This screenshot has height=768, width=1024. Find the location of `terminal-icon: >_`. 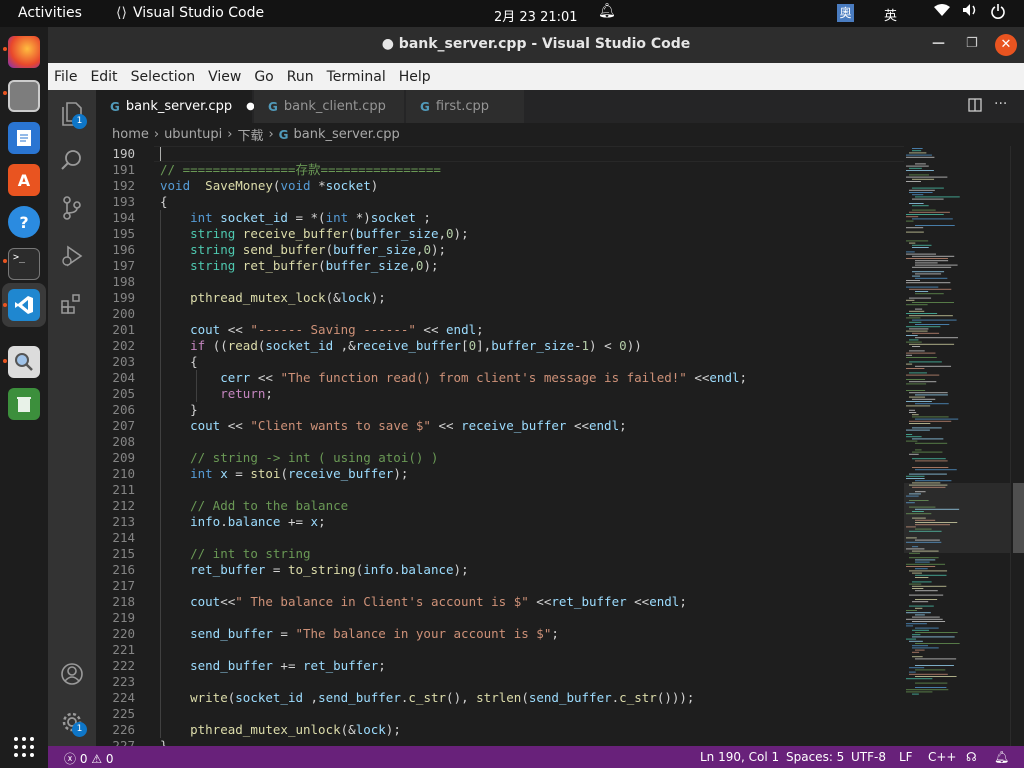

terminal-icon: >_ is located at coordinates (24, 264).